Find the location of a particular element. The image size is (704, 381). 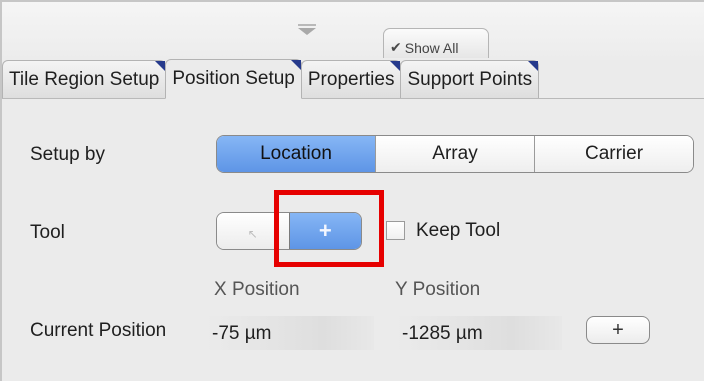

add-current-position-button: + is located at coordinates (618, 330).